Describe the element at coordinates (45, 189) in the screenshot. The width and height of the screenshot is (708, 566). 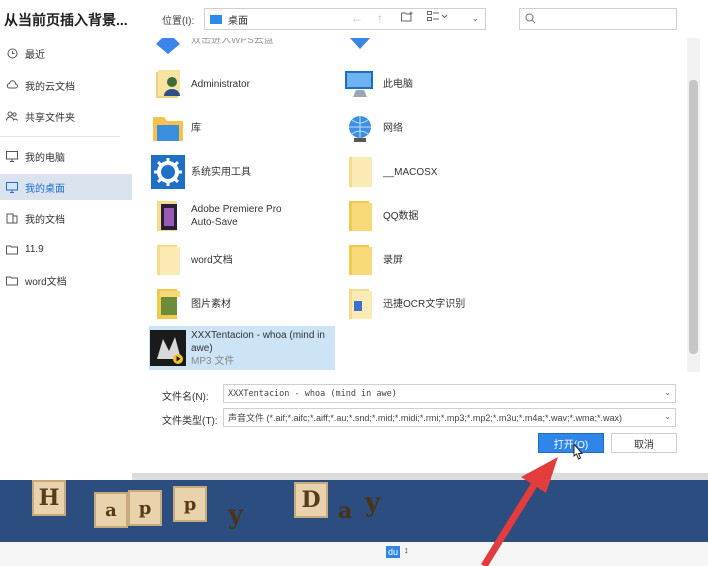
I see `sidebar-item-label: 我的桌面` at that location.